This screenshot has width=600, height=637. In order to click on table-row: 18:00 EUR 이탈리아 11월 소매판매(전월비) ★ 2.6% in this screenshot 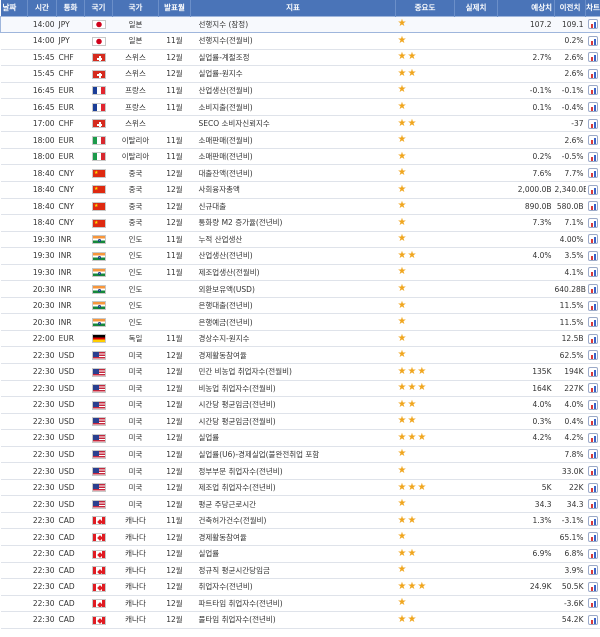, I will do `click(300, 140)`.